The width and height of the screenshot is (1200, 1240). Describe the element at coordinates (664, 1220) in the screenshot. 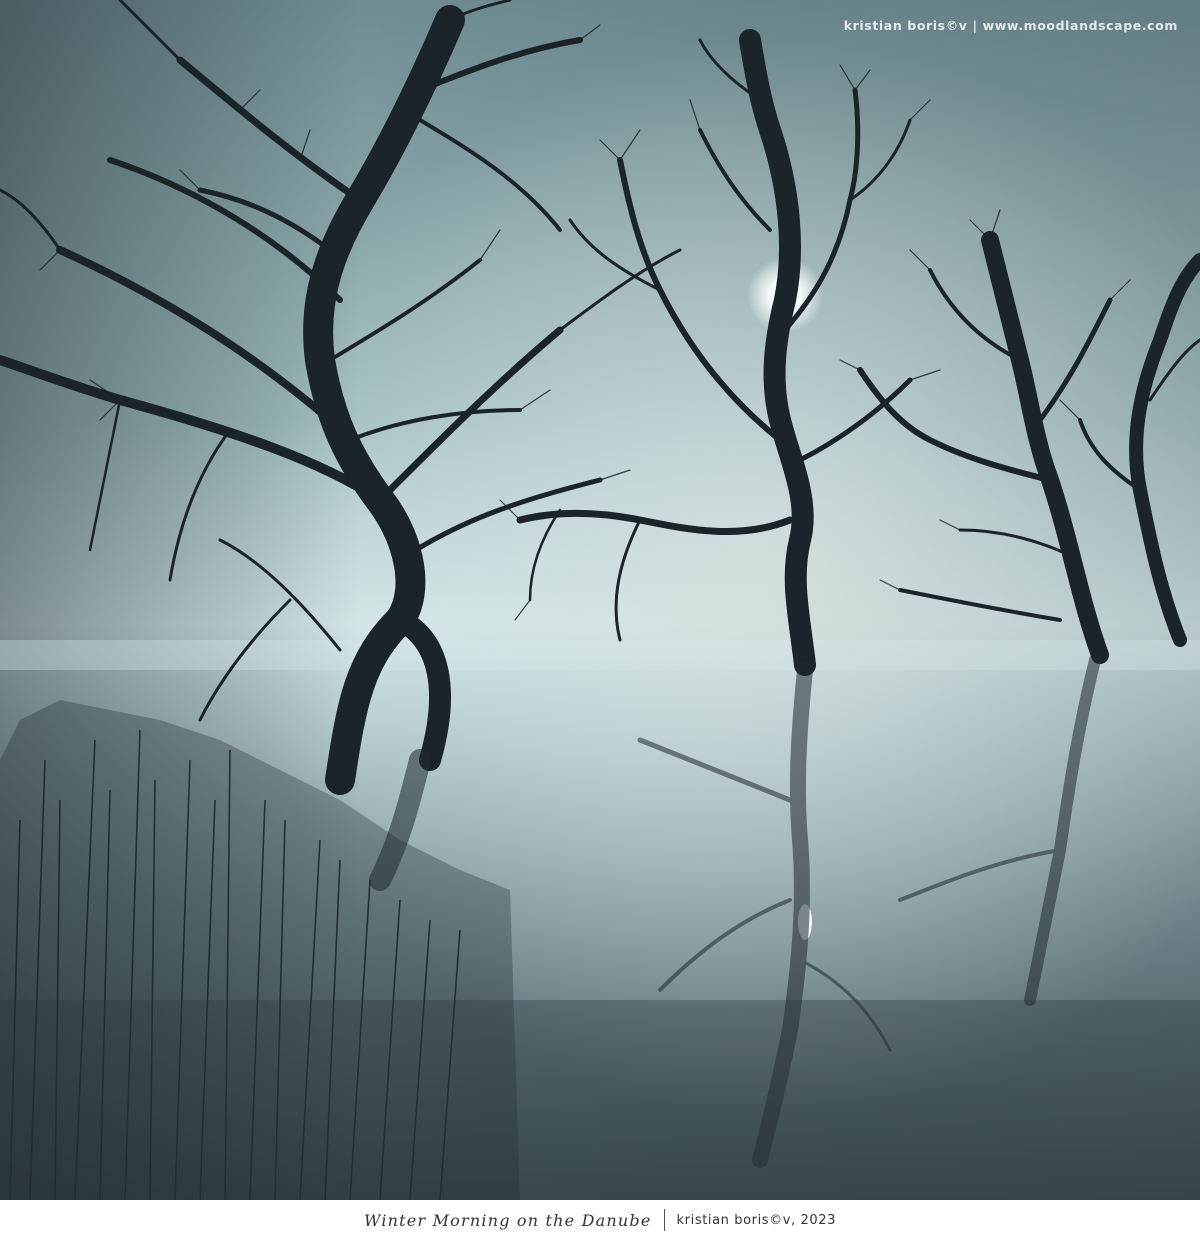

I see `caption-divider` at that location.